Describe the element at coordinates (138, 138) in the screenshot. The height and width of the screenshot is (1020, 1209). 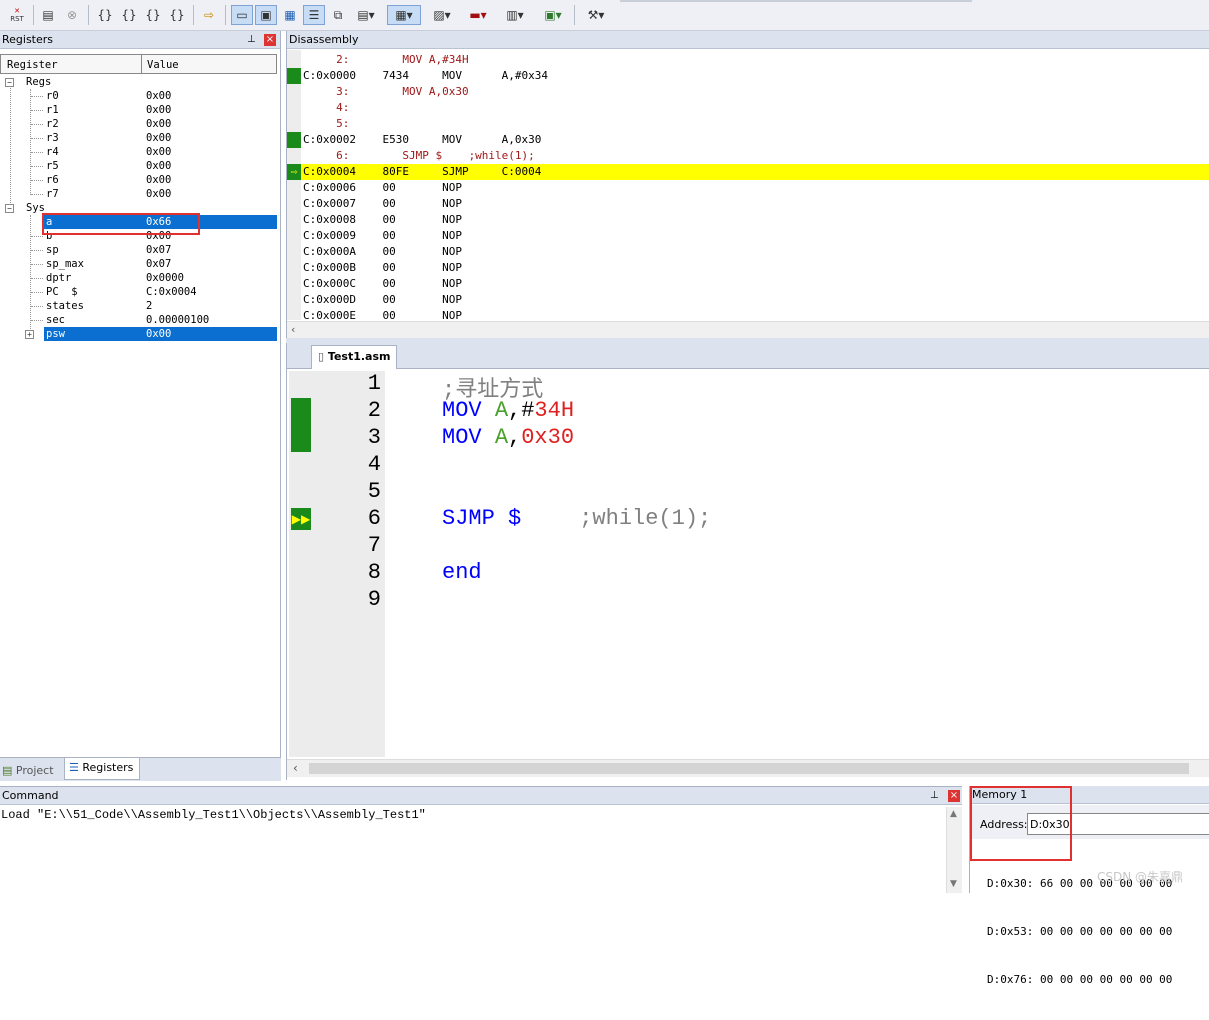
I see `register-row: r3 0x00` at that location.